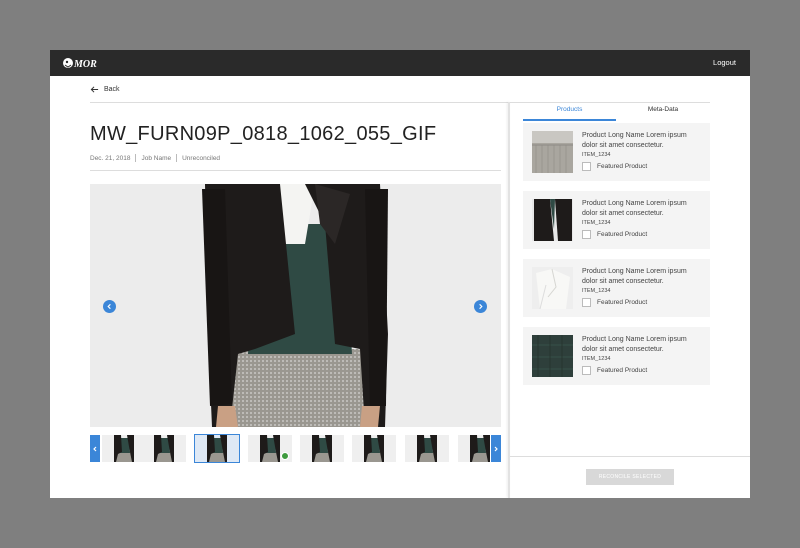  Describe the element at coordinates (263, 134) in the screenshot. I see `page-title: MW_FURN09P_0818_1062_055_GIF` at that location.